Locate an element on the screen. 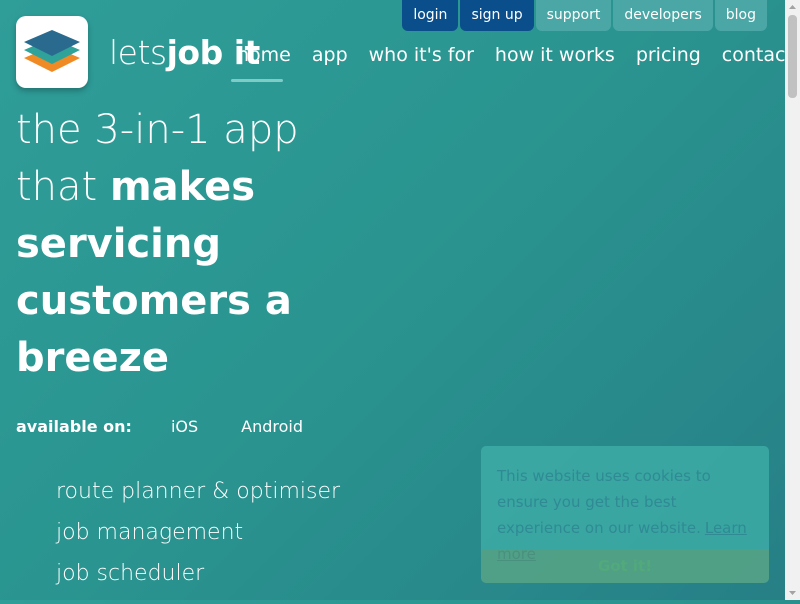 The height and width of the screenshot is (604, 800). signup-button: sign up is located at coordinates (497, 15).